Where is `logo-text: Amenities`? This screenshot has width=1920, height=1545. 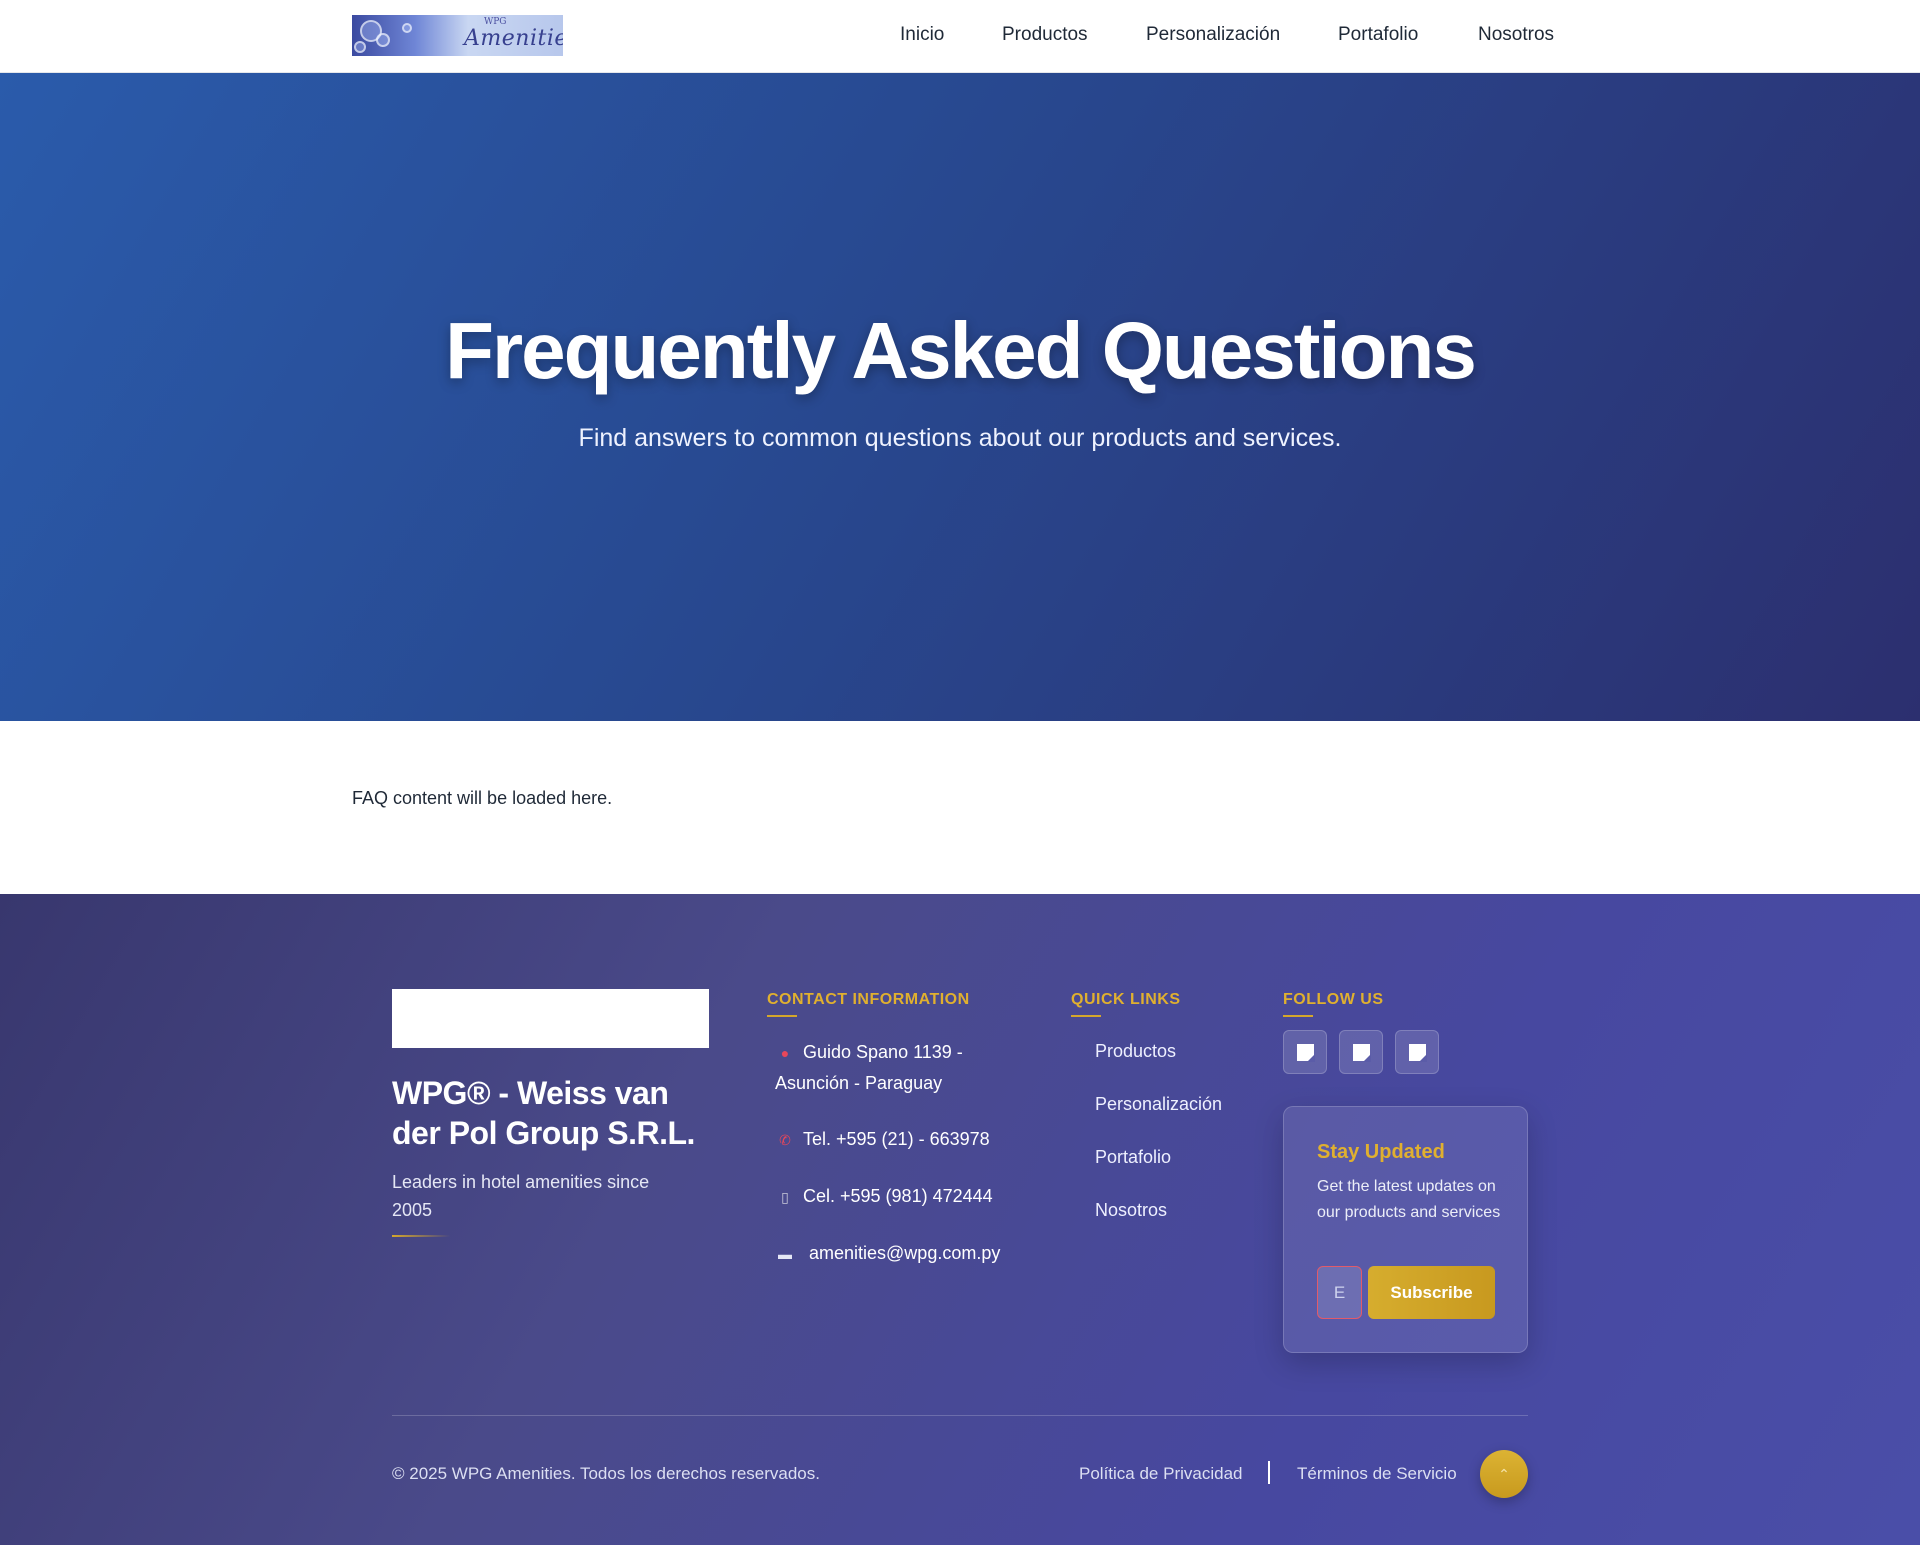 logo-text: Amenities is located at coordinates (513, 38).